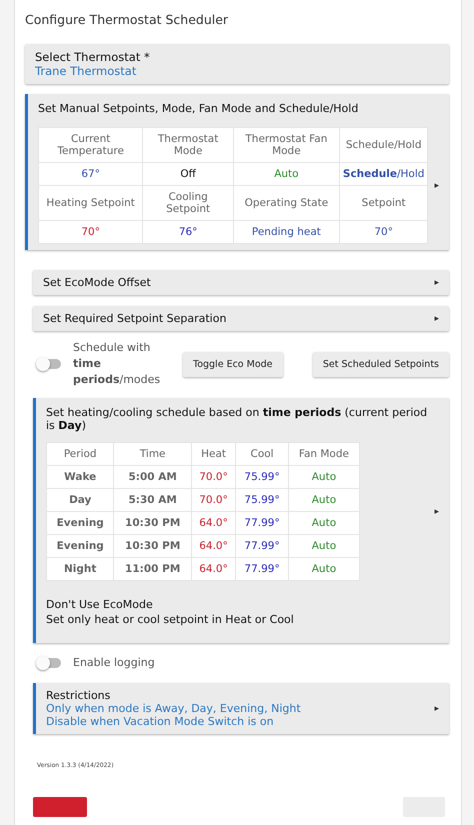 The height and width of the screenshot is (825, 474). Describe the element at coordinates (383, 174) in the screenshot. I see `table-cell: Schedule/Hold` at that location.